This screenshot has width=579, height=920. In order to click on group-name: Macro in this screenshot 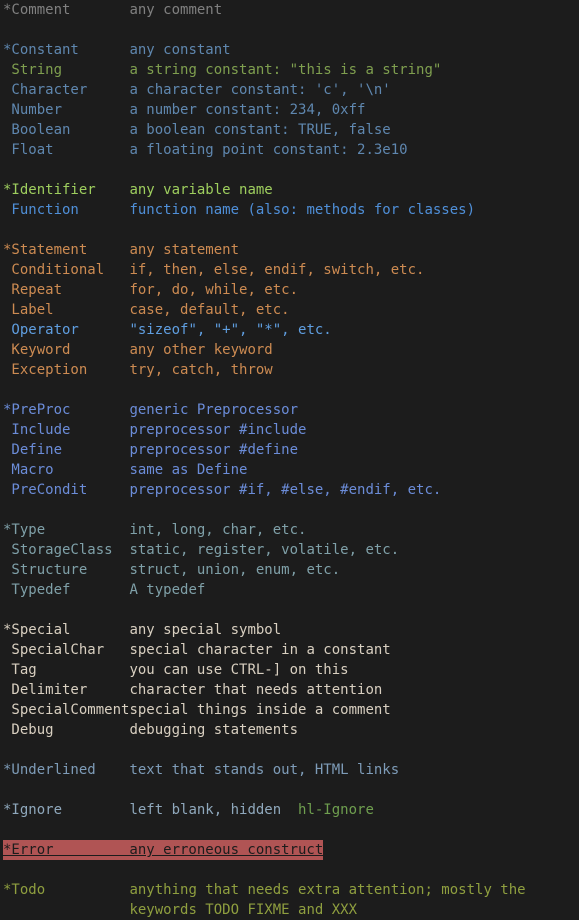, I will do `click(66, 470)`.